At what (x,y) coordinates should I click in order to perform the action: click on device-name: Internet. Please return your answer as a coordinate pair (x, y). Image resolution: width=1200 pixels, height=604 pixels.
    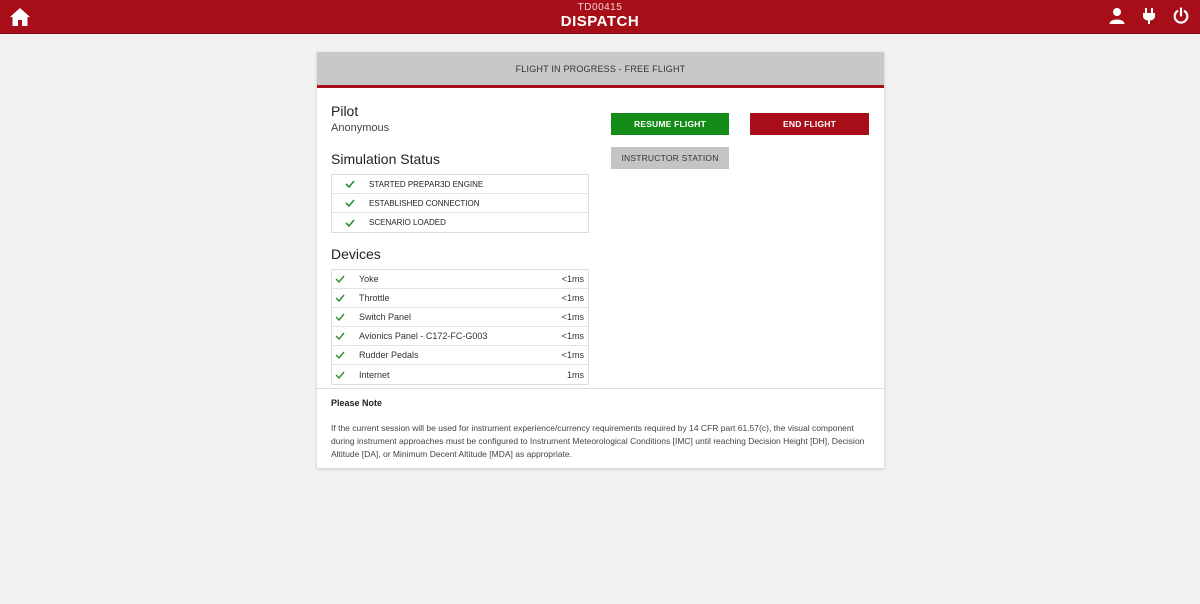
    Looking at the image, I should click on (374, 374).